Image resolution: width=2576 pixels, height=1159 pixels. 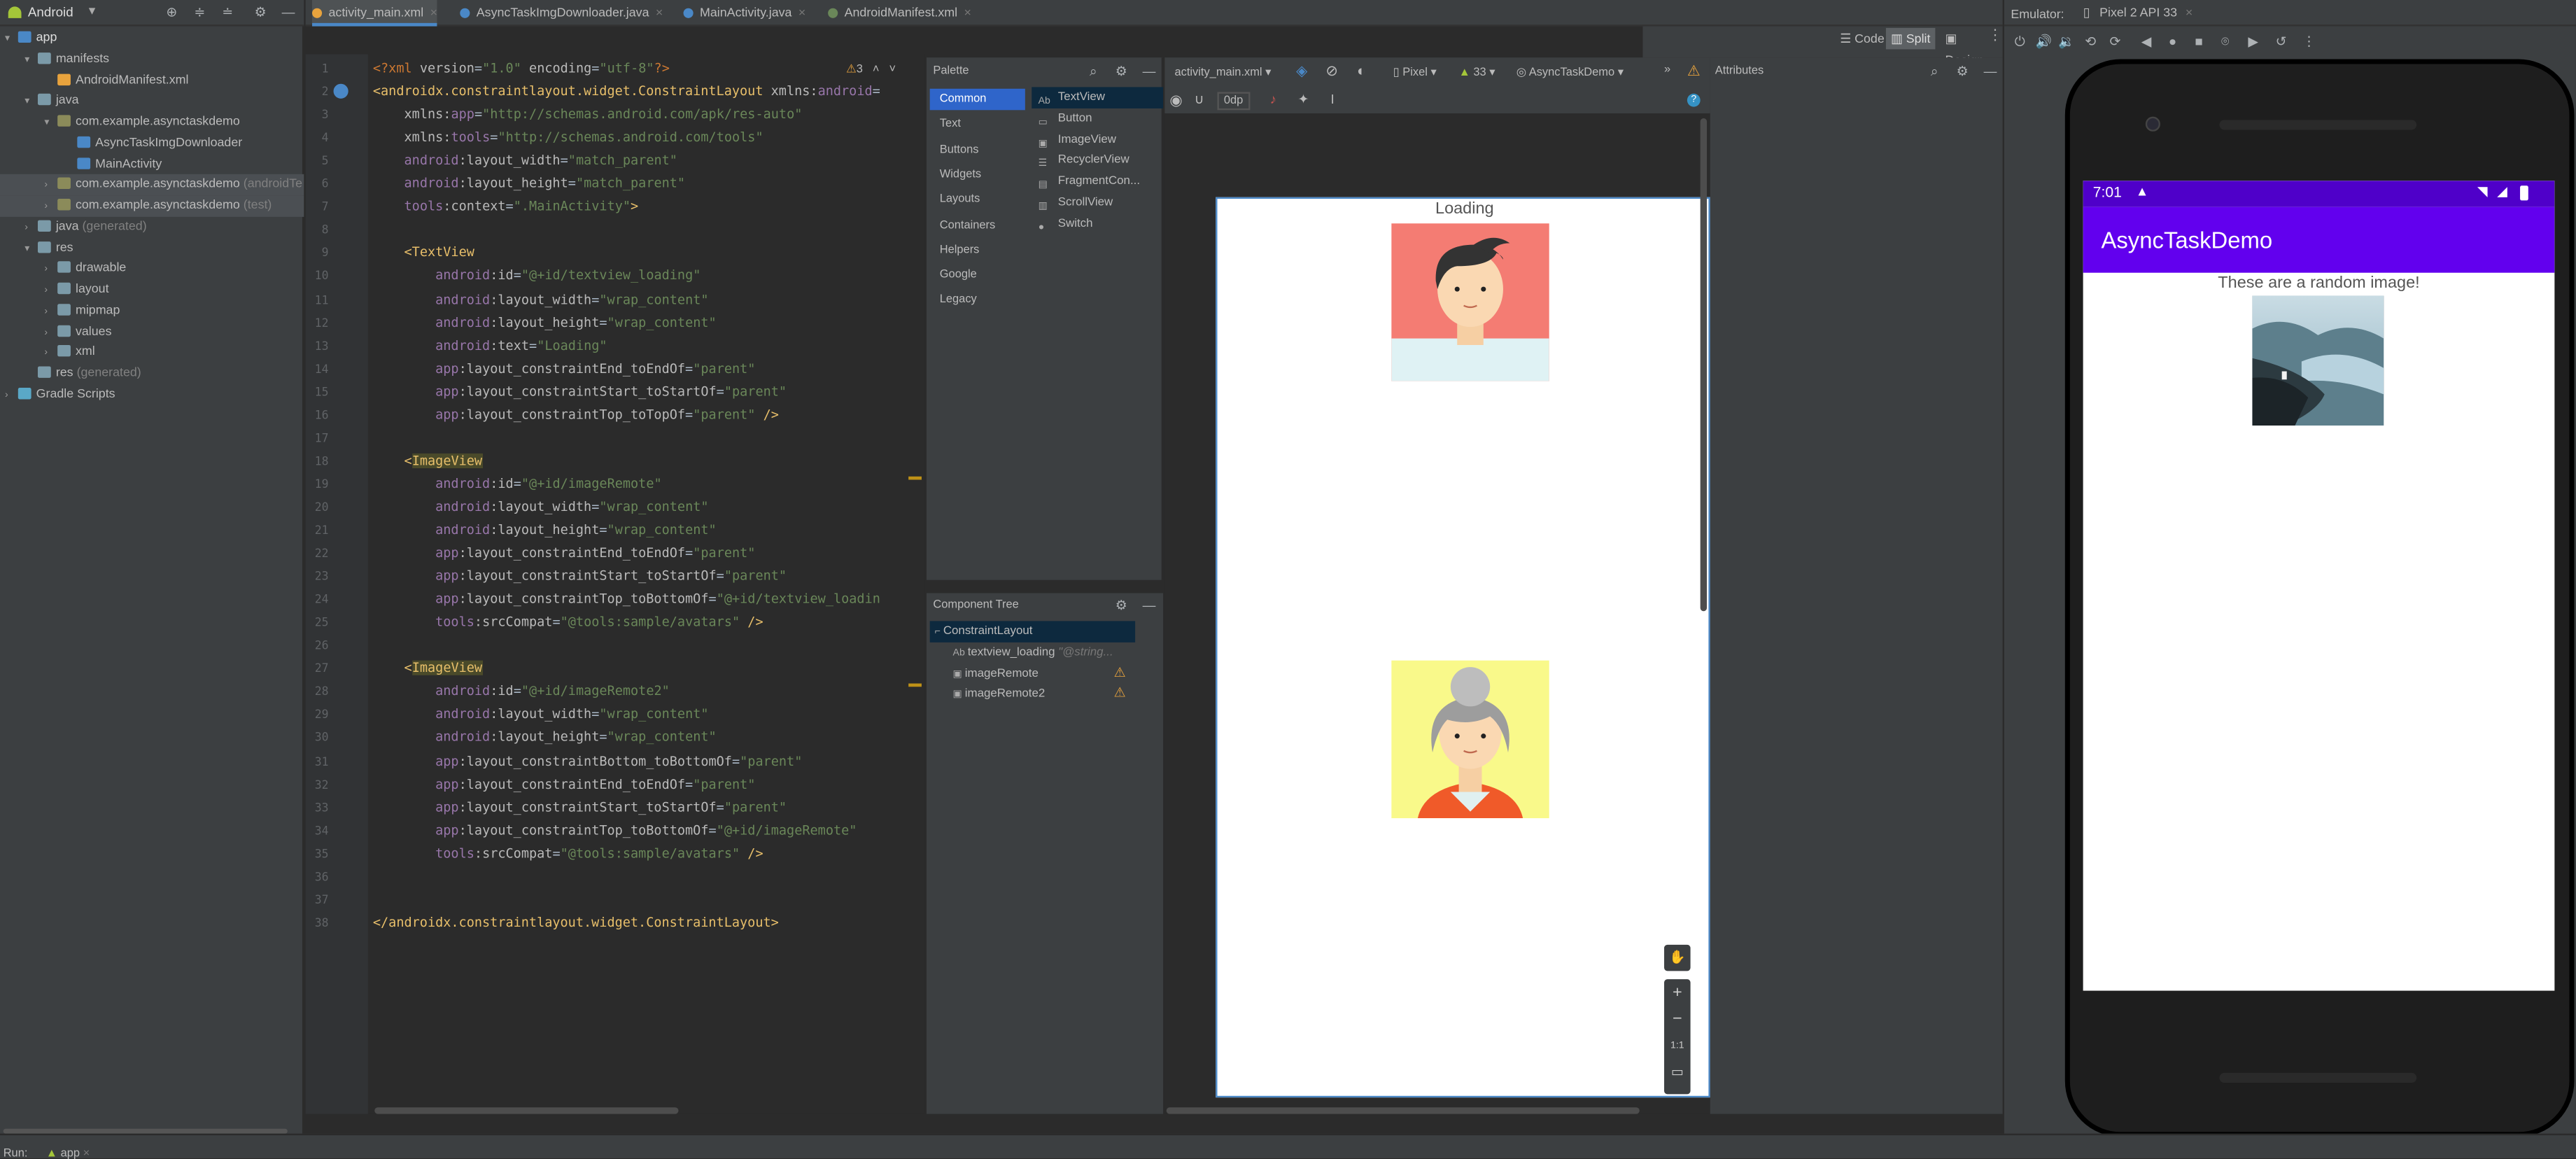 What do you see at coordinates (1222, 72) in the screenshot?
I see `layout-file-selector: activity_main.xml ▾` at bounding box center [1222, 72].